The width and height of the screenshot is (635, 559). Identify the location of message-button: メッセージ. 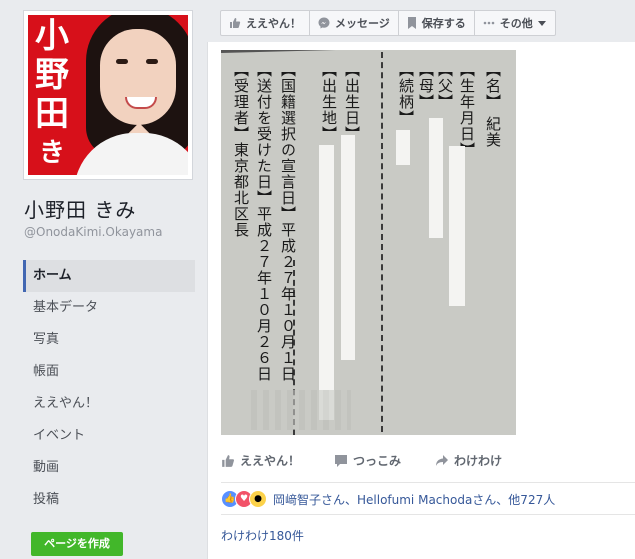
(354, 23).